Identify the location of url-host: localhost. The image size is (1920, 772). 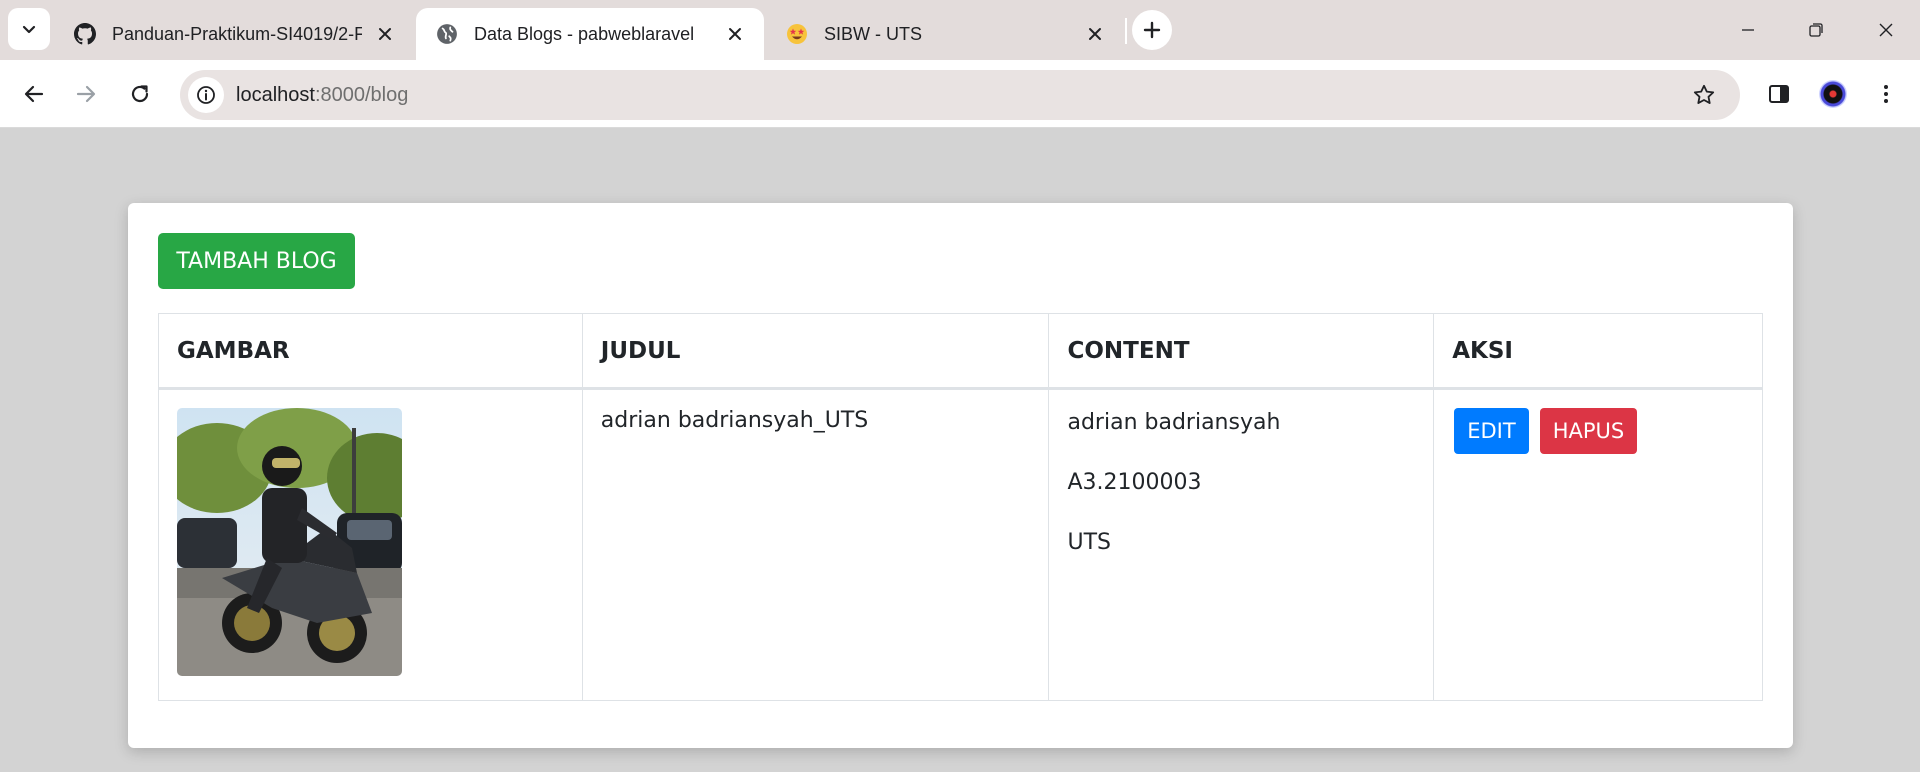
(275, 95).